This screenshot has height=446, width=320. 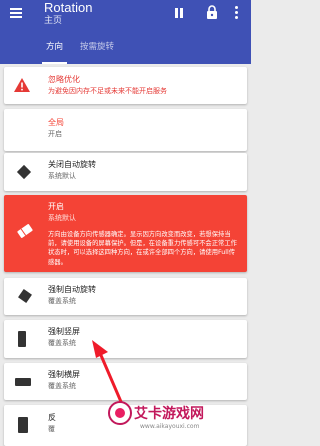 I want to click on tab-label: 按需旋转, so click(x=97, y=47).